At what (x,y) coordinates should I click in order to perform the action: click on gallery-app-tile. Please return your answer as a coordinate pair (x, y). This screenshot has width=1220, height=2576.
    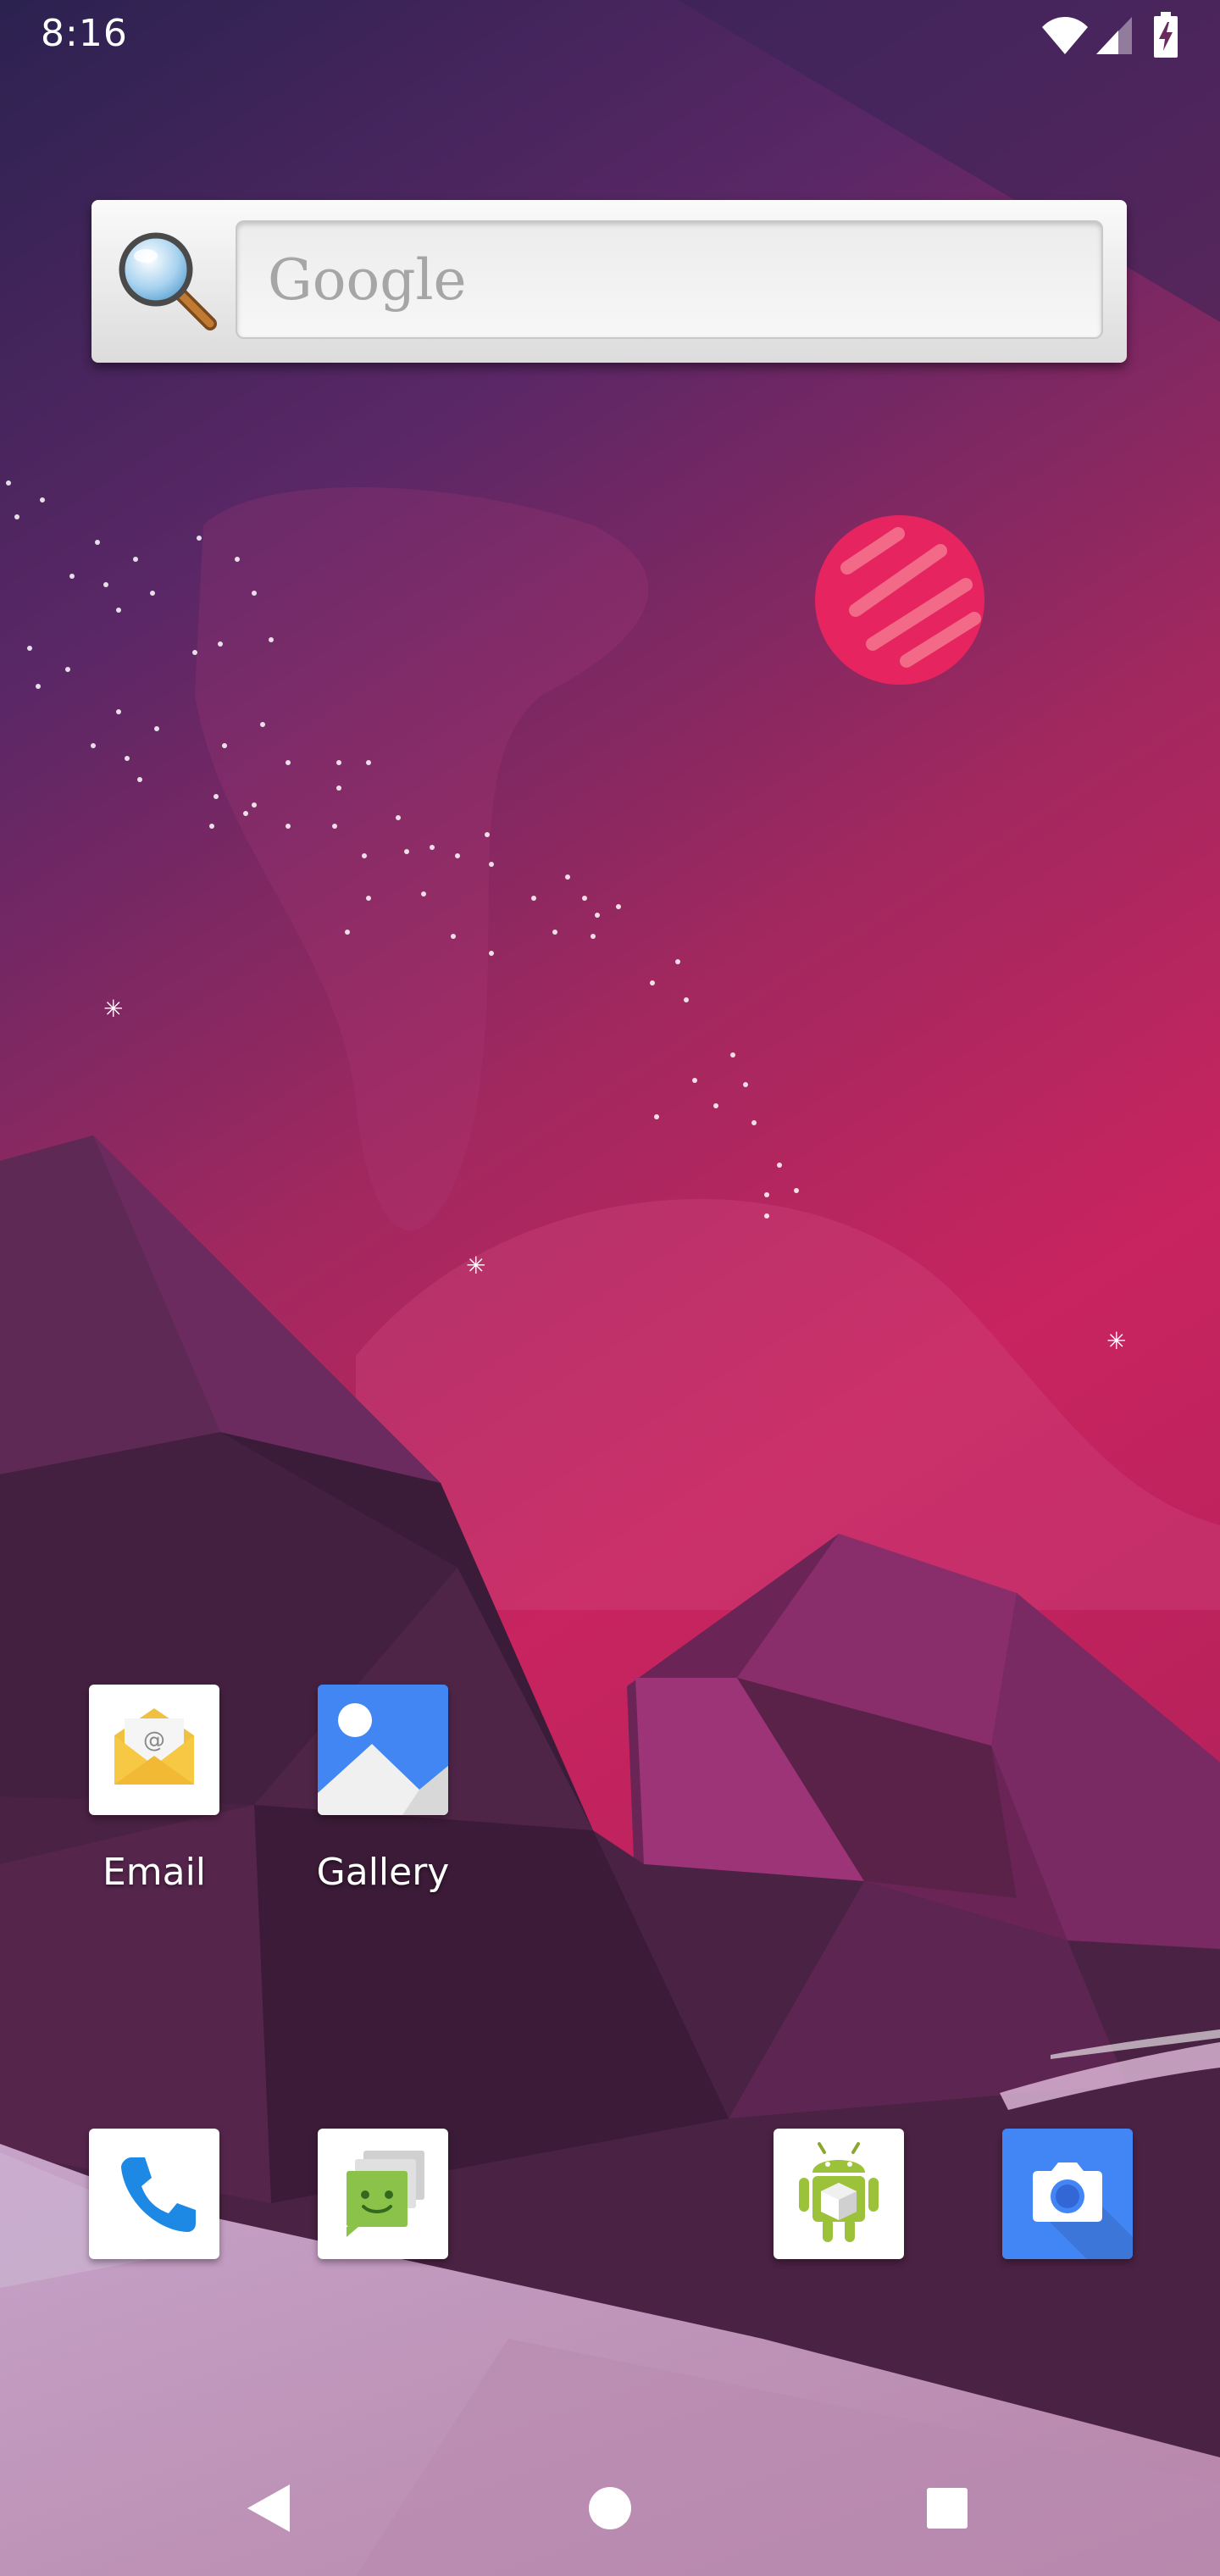
    Looking at the image, I should click on (383, 1750).